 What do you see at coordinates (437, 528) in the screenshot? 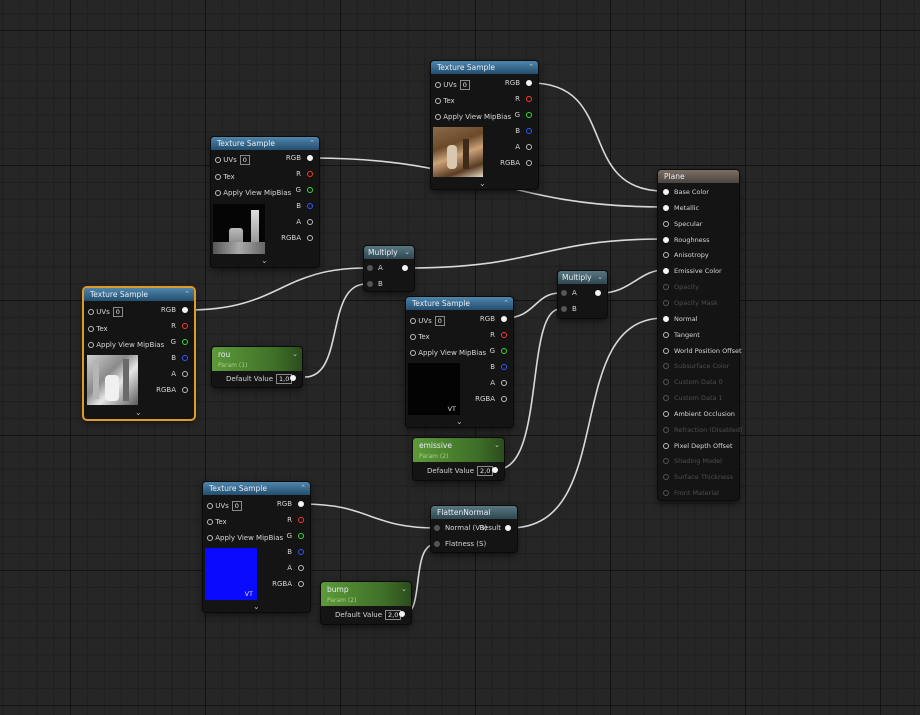
I see `normal-input-pin-icon` at bounding box center [437, 528].